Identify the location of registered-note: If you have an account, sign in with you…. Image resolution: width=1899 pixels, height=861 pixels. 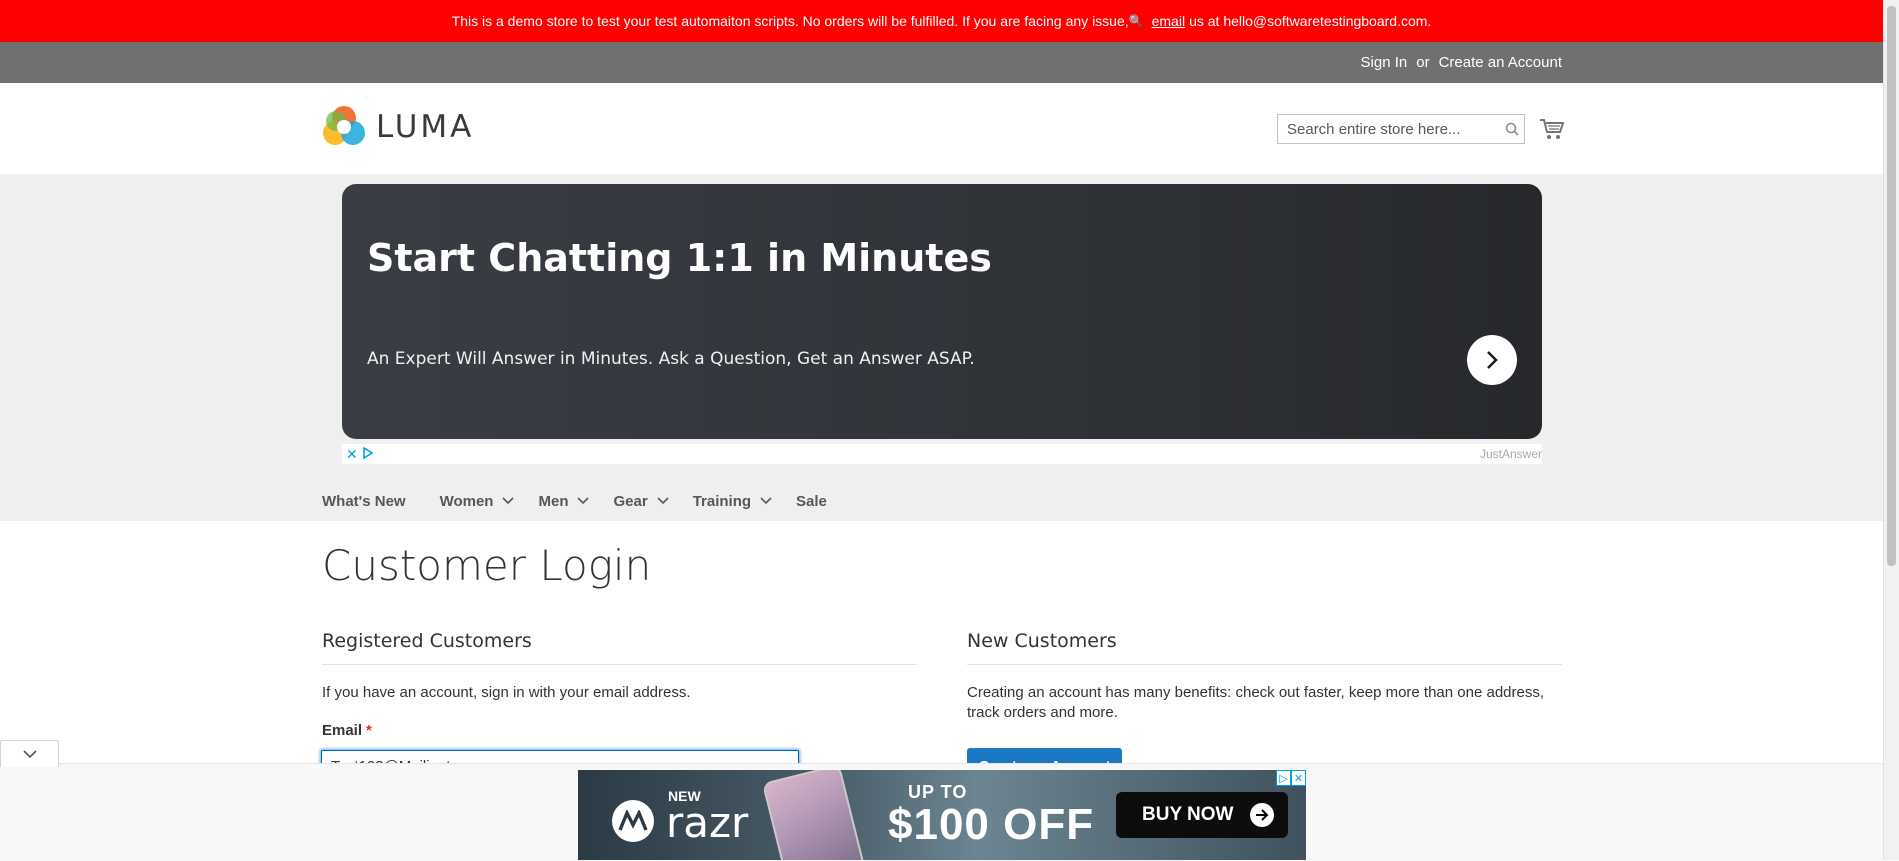
(506, 692).